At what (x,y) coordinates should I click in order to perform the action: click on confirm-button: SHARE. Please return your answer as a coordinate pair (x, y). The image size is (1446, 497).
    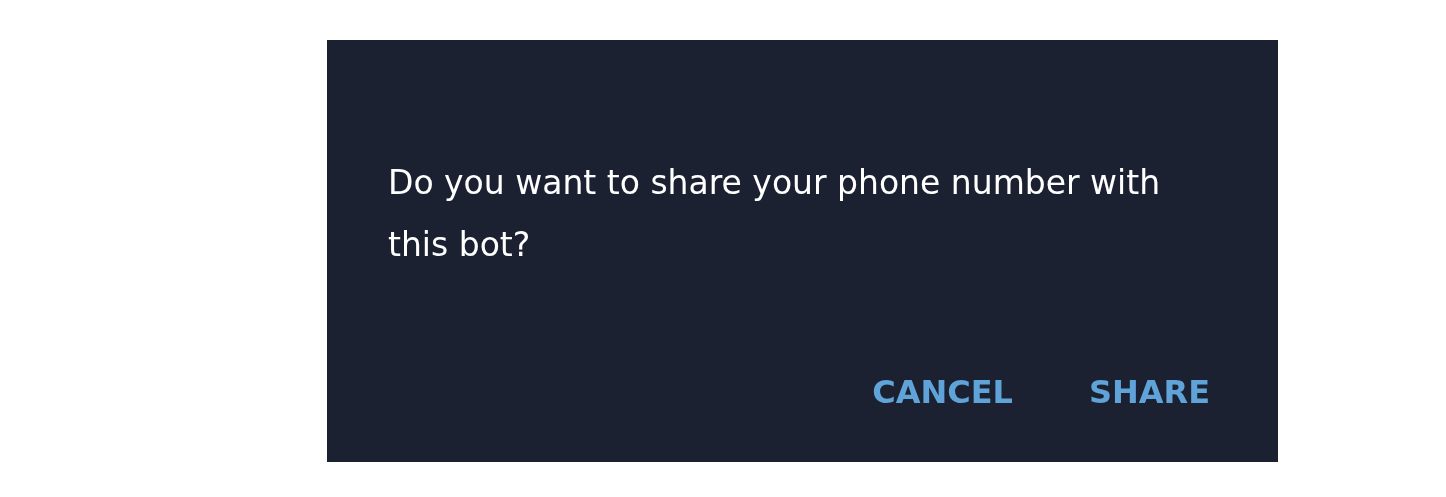
    Looking at the image, I should click on (1149, 392).